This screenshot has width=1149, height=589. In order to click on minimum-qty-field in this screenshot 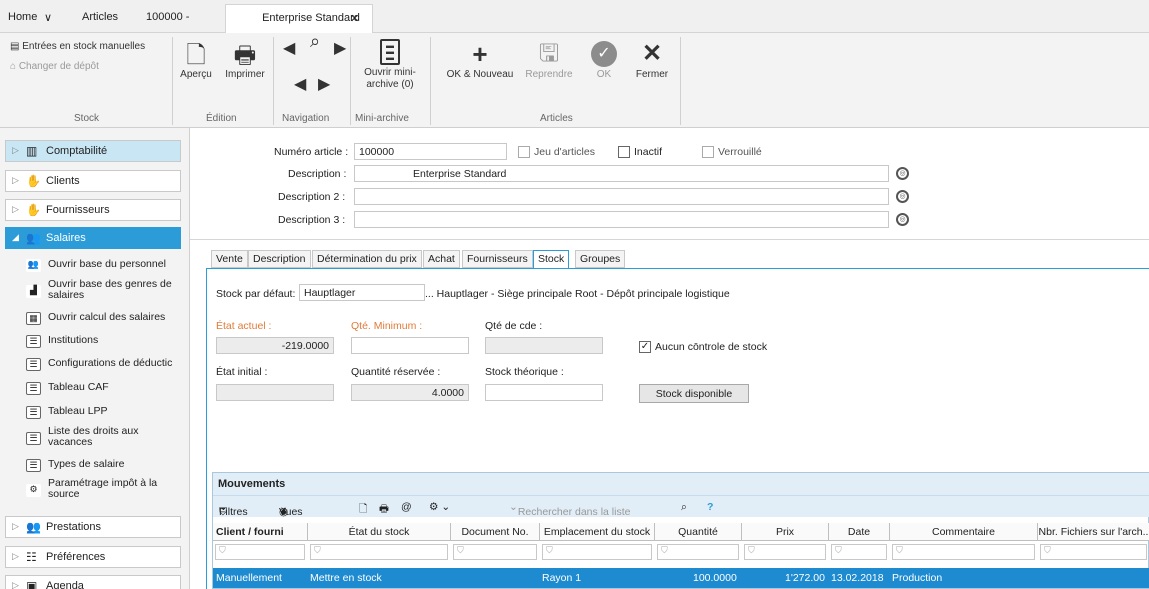, I will do `click(410, 345)`.